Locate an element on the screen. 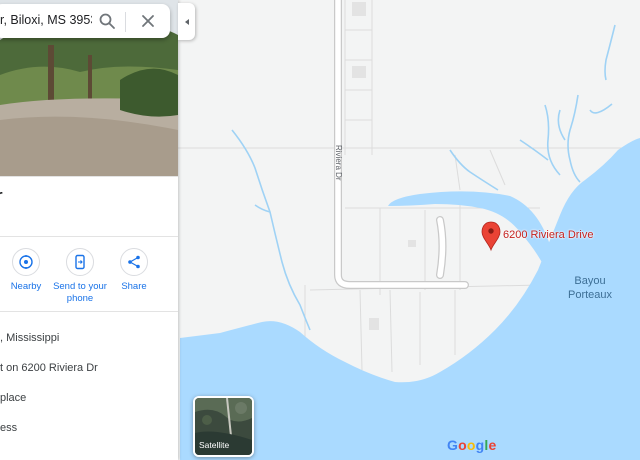  nearby-label: Nearby is located at coordinates (26, 286).